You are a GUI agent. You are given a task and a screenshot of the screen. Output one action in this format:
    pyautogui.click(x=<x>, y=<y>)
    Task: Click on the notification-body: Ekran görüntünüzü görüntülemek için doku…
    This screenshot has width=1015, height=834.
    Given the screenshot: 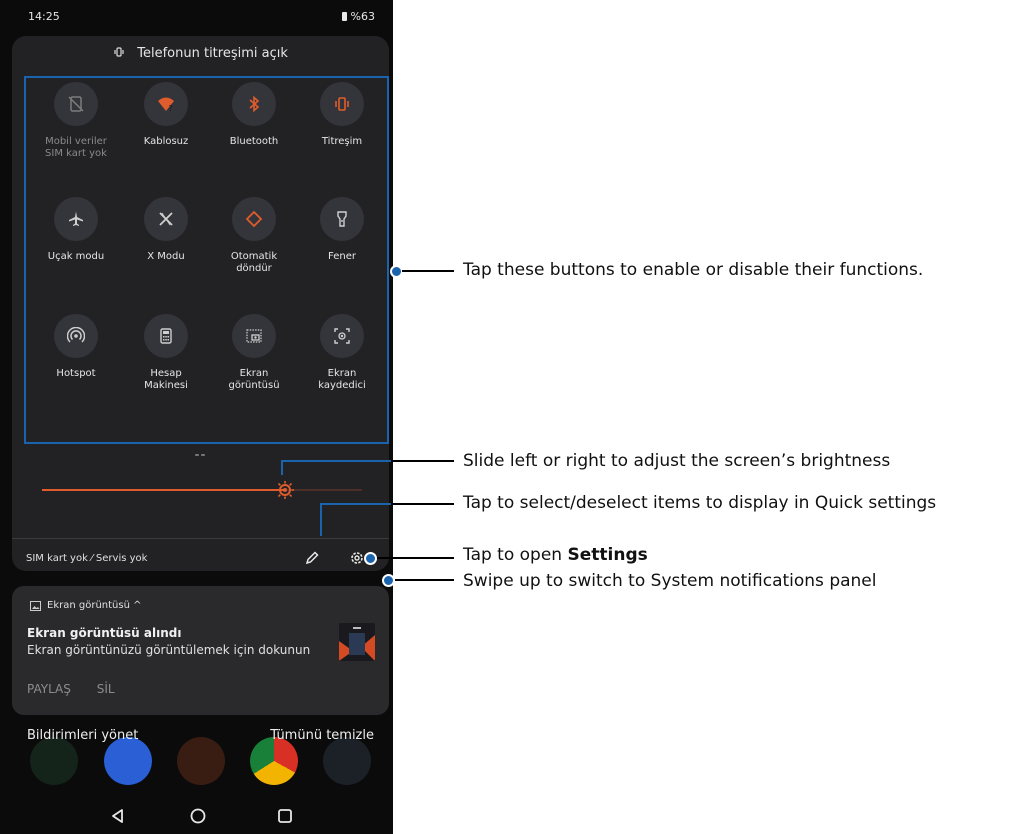 What is the action you would take?
    pyautogui.click(x=169, y=650)
    